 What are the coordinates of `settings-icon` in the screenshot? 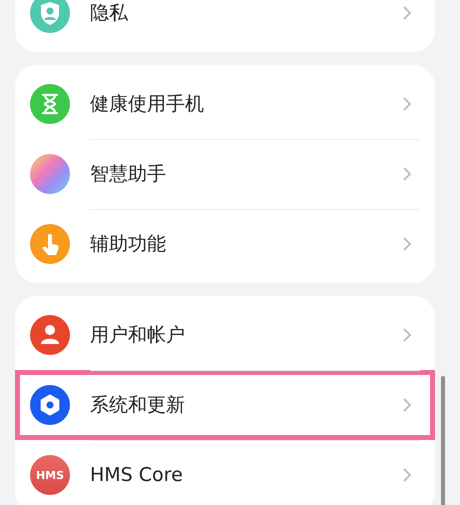 It's located at (50, 405).